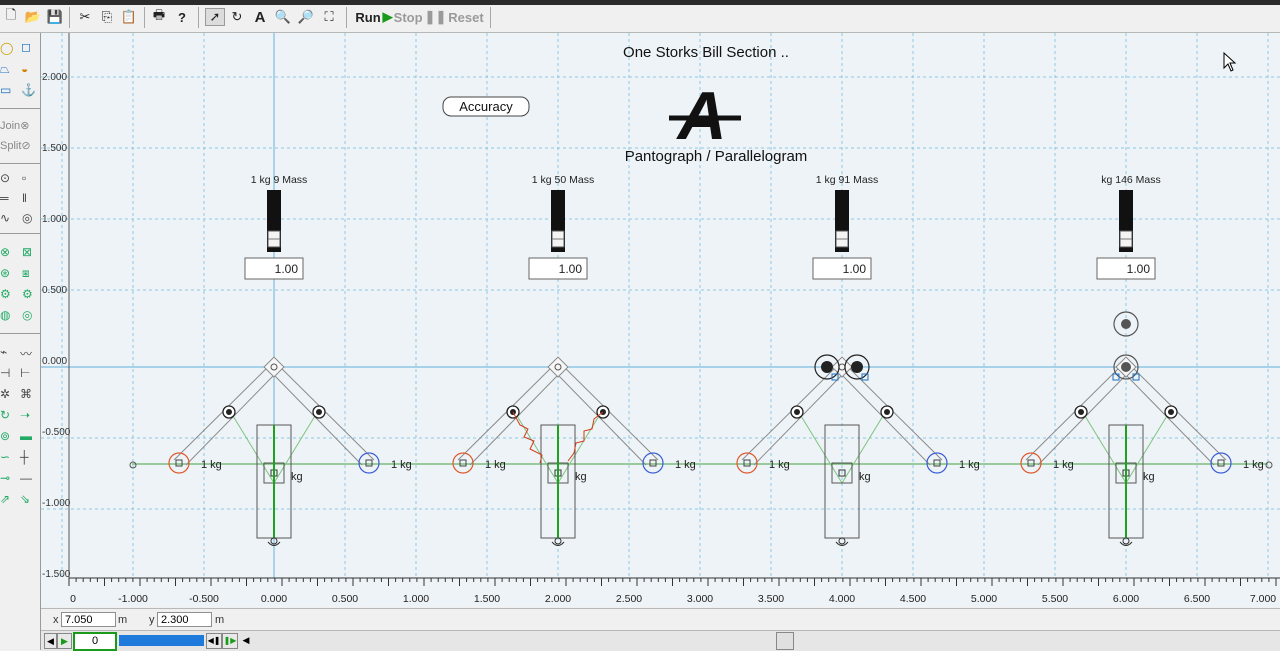 The width and height of the screenshot is (1280, 651). What do you see at coordinates (5, 273) in the screenshot?
I see `slot-joint-tool-icon: ⊛` at bounding box center [5, 273].